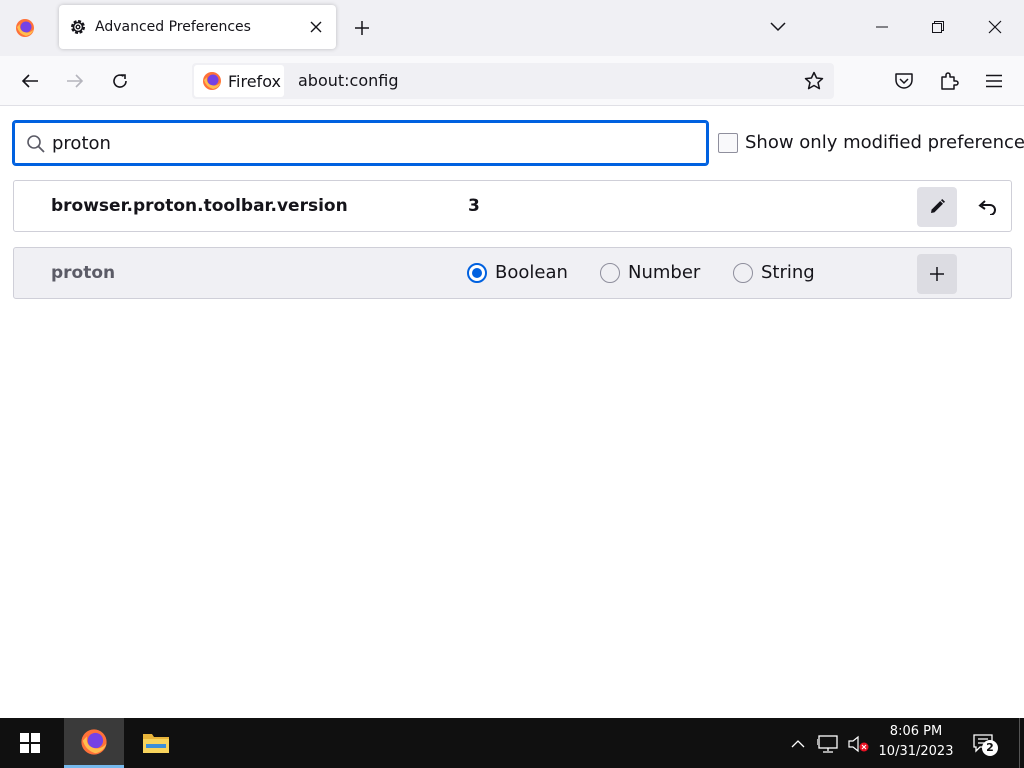  Describe the element at coordinates (937, 207) in the screenshot. I see `edit-pencil-icon` at that location.